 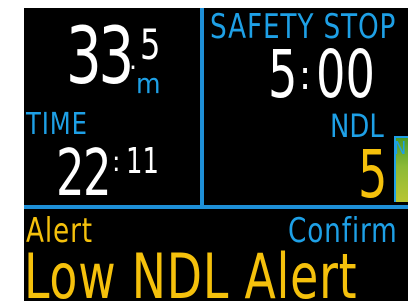 I want to click on depth-decimal: 5, so click(x=150, y=44).